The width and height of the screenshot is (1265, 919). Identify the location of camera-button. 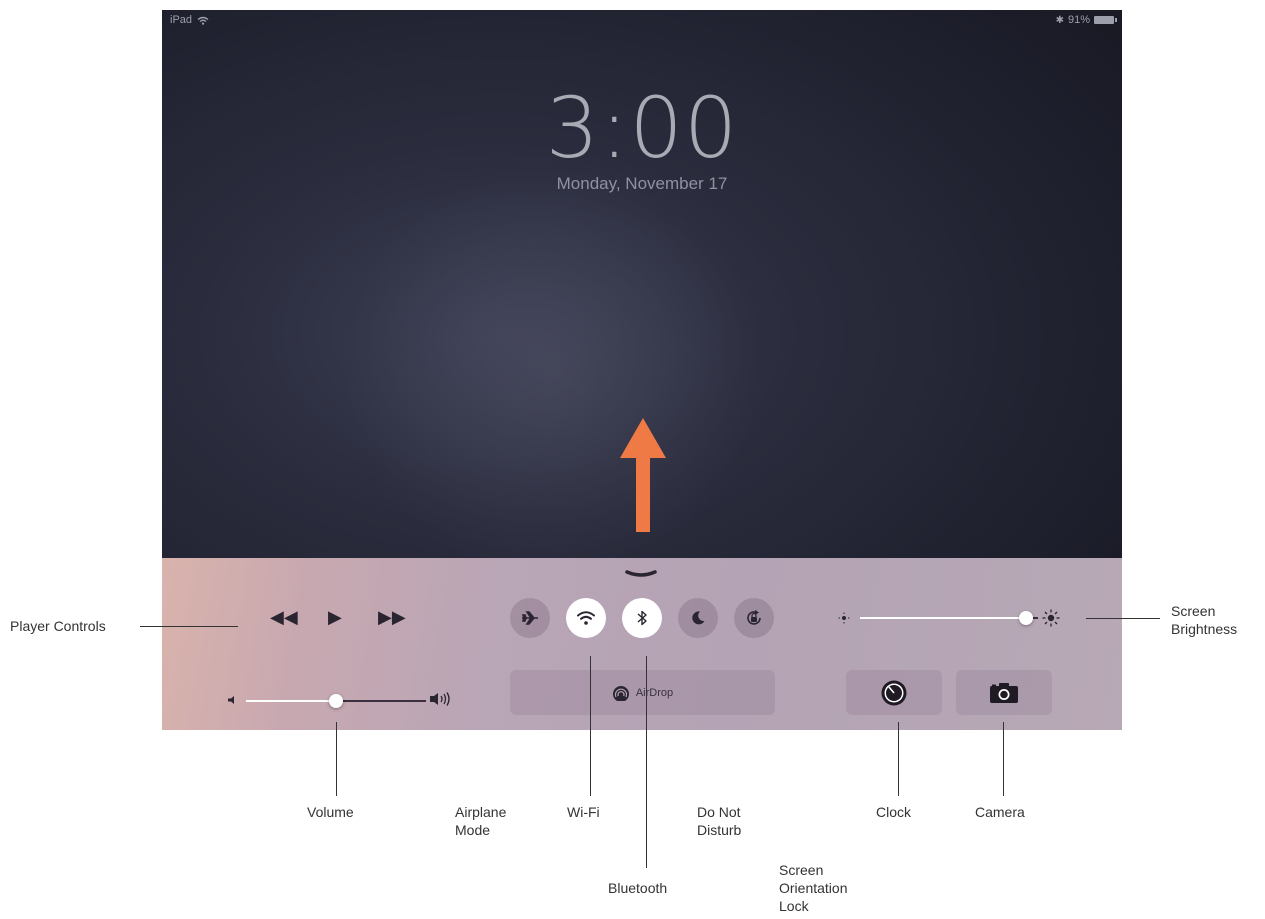
(1004, 692).